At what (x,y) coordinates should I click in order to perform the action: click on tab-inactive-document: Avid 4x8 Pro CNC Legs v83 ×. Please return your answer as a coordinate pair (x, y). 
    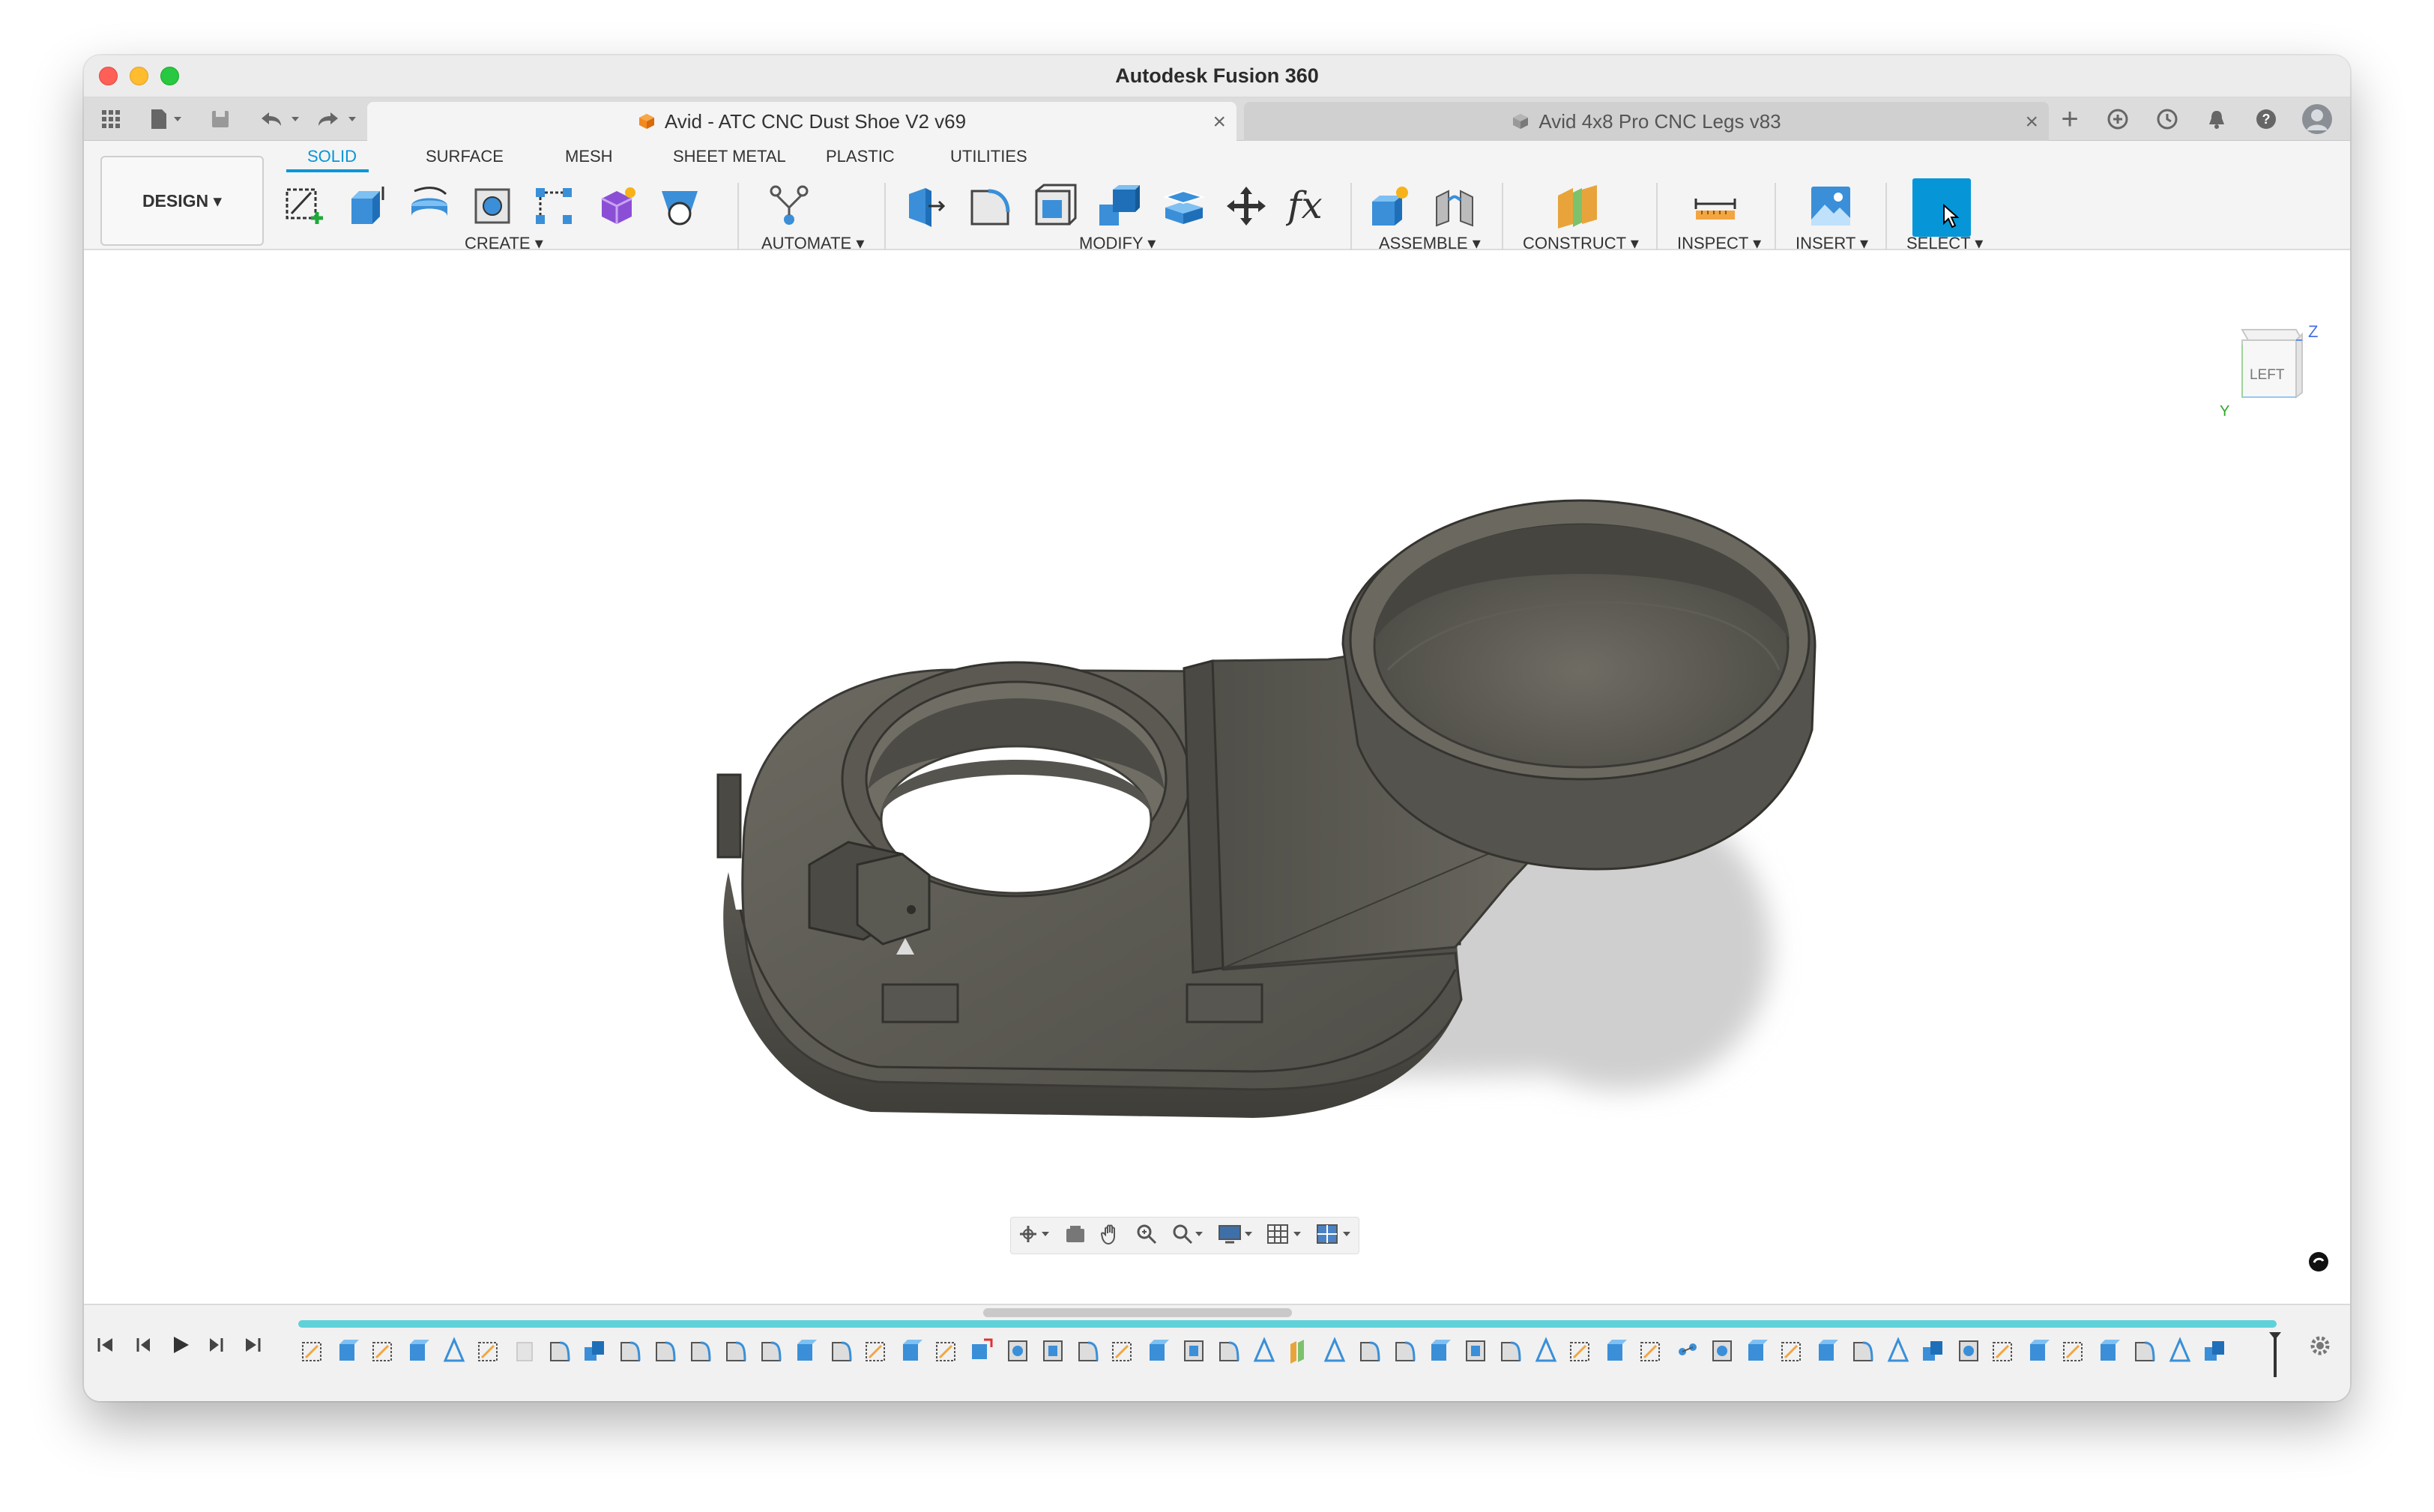
    Looking at the image, I should click on (1646, 121).